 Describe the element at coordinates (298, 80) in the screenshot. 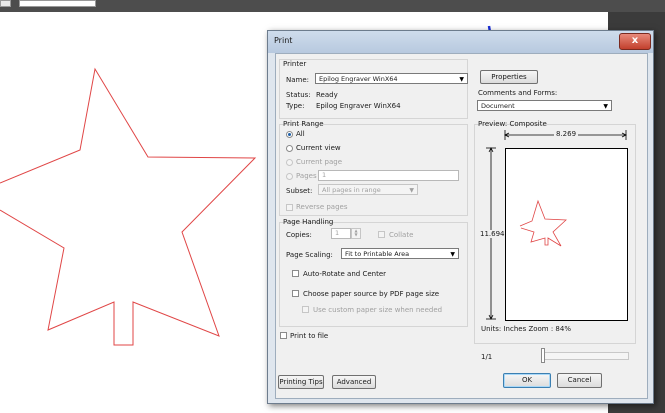

I see `printer-name-label: Name:` at that location.